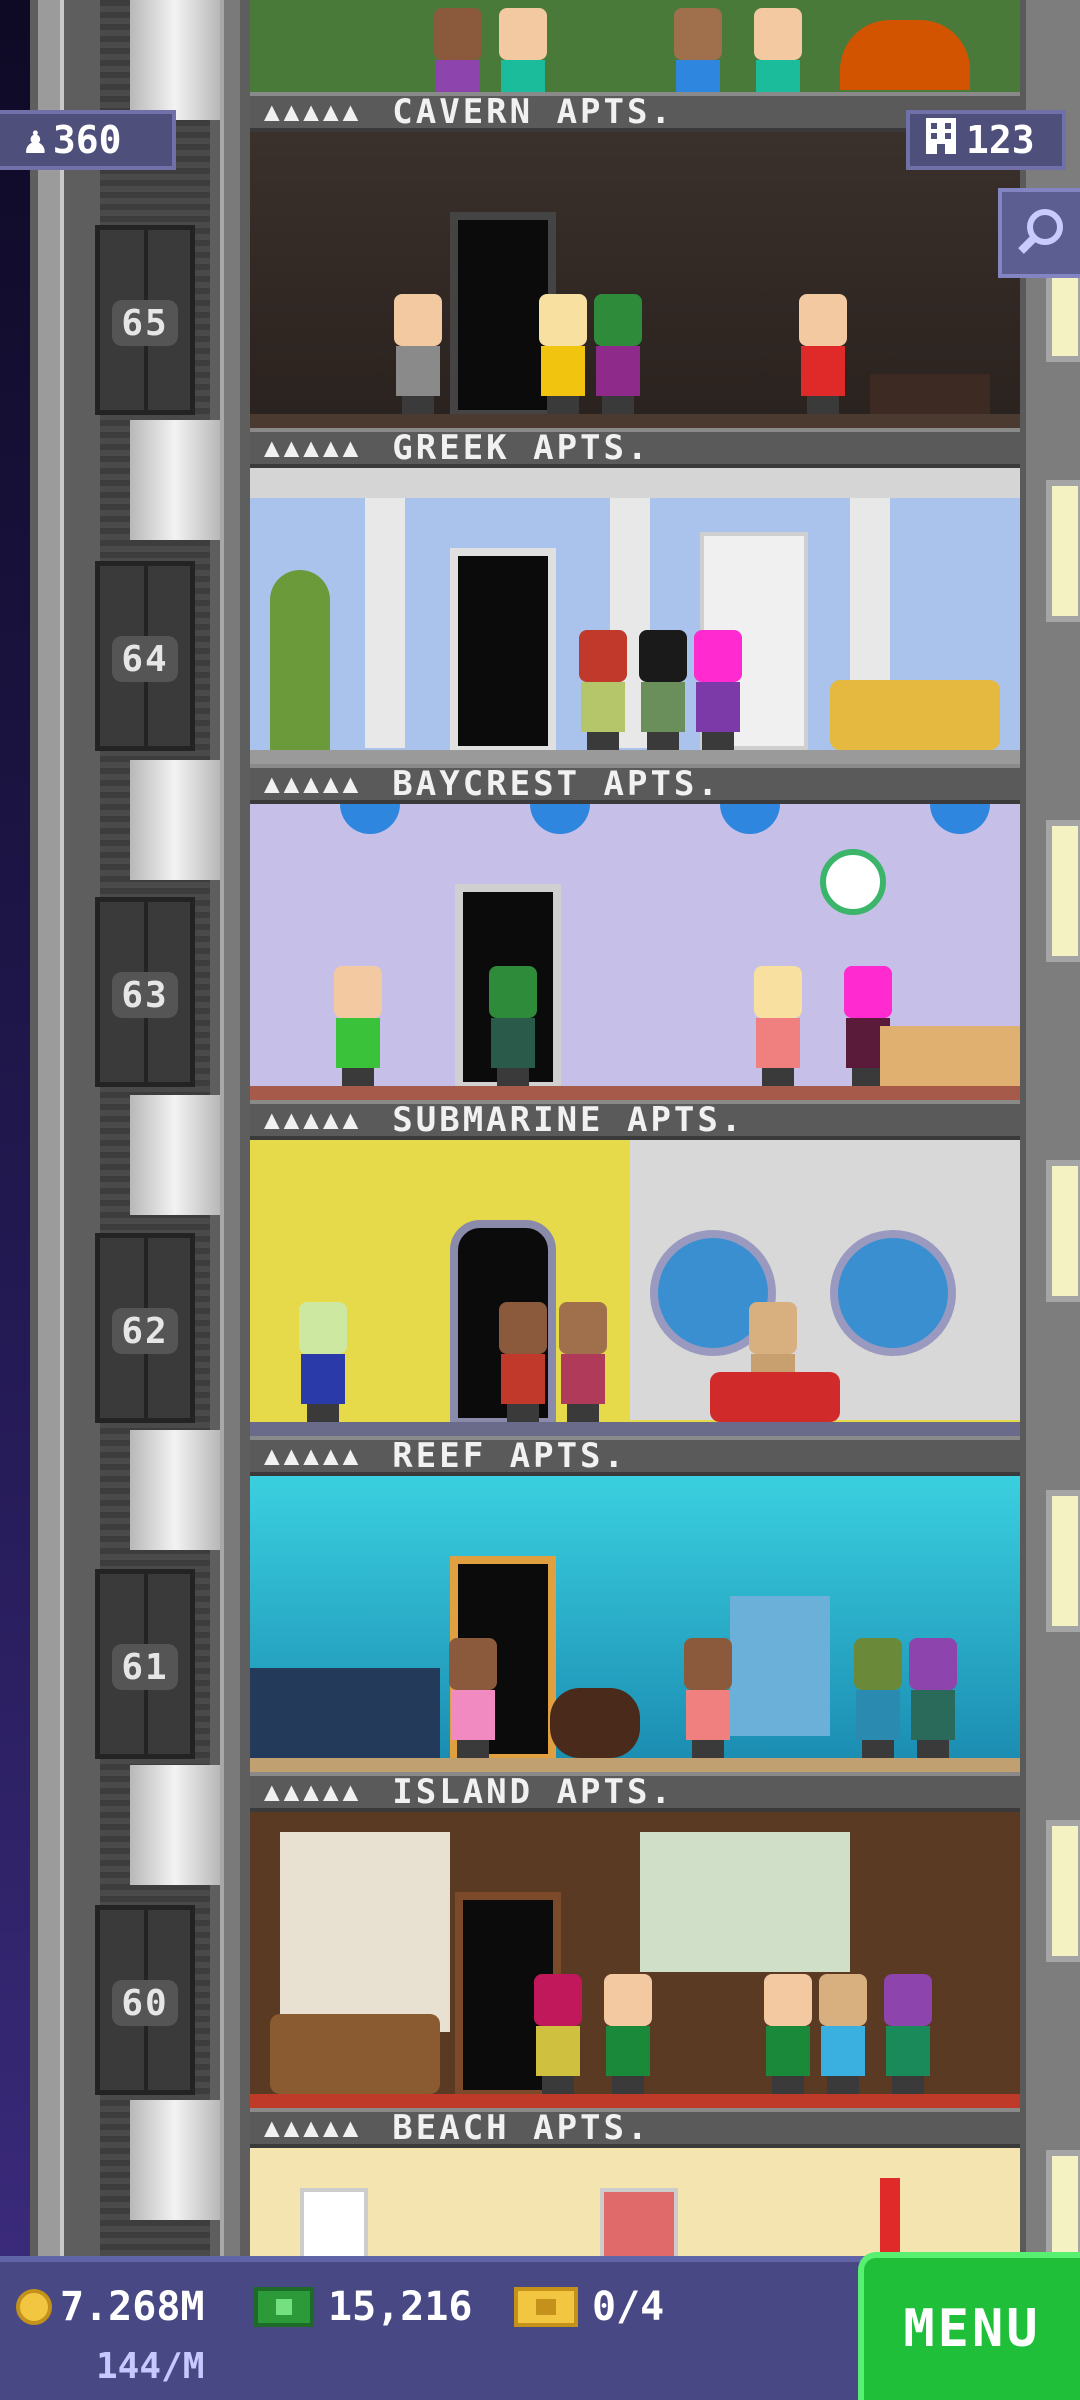  I want to click on tickets-display: 0/4, so click(589, 2307).